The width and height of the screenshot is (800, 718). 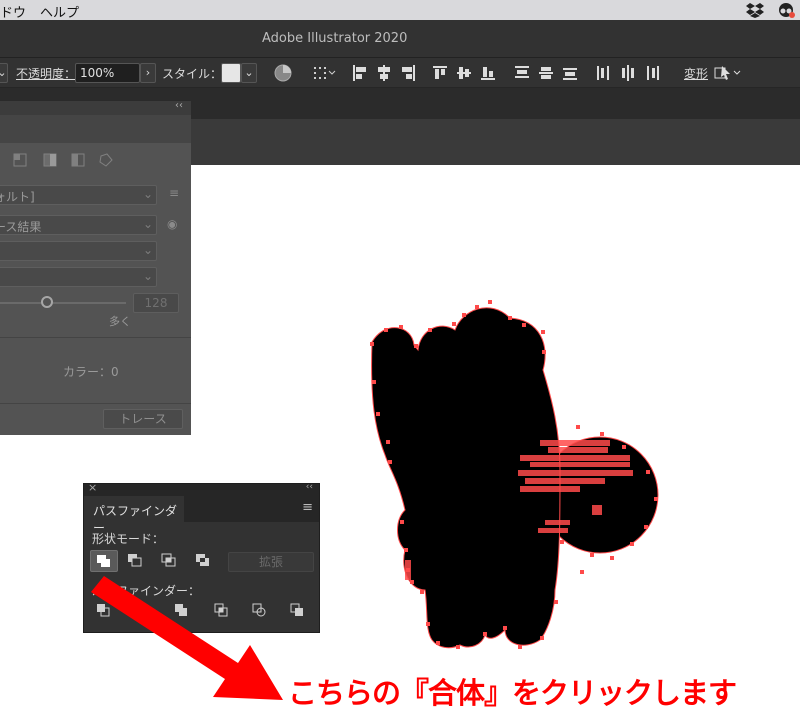 I want to click on arrow-icon, so click(x=187, y=638).